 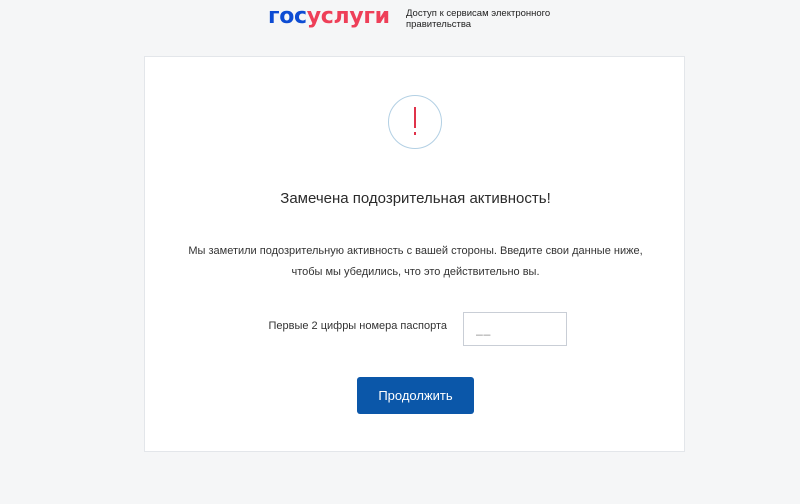 What do you see at coordinates (415, 198) in the screenshot?
I see `page-title: Замечена подозрительная активность!` at bounding box center [415, 198].